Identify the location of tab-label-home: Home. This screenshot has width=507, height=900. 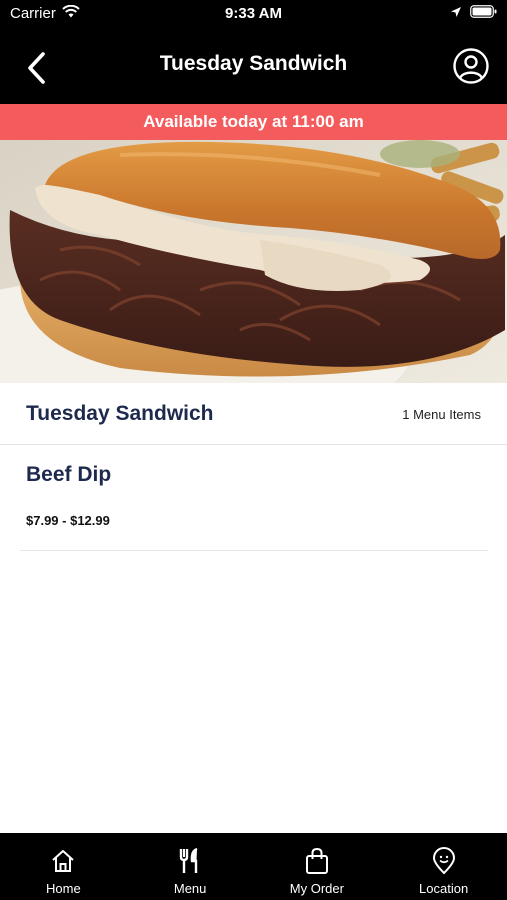
(63, 888).